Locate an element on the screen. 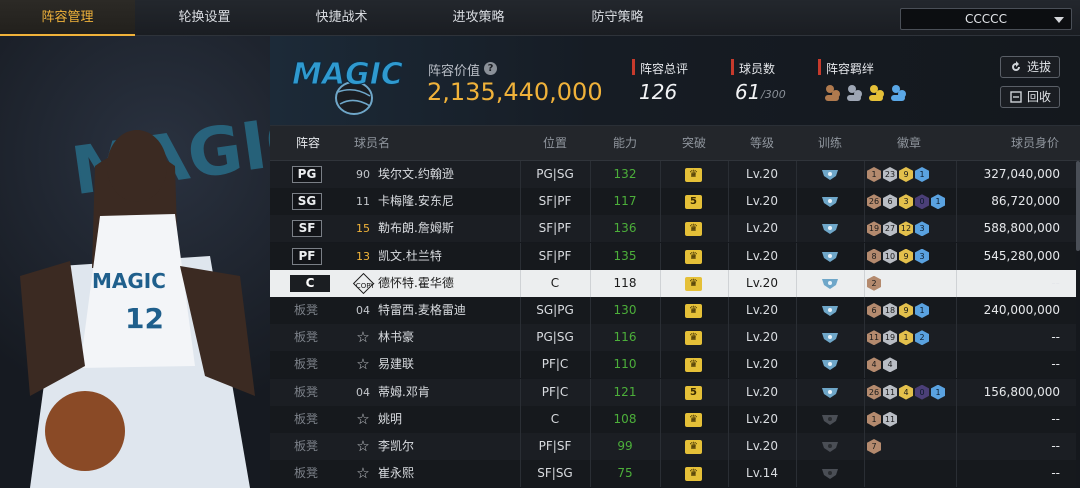 This screenshot has height=488, width=1080. table-scrollbar is located at coordinates (1078, 206).